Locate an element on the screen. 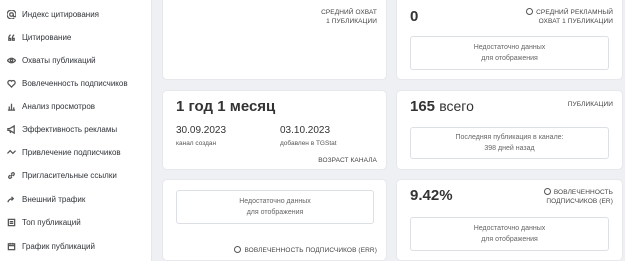 The height and width of the screenshot is (261, 625). sidebar-item-engagement: Вовлеченность подписчиков is located at coordinates (76, 83).